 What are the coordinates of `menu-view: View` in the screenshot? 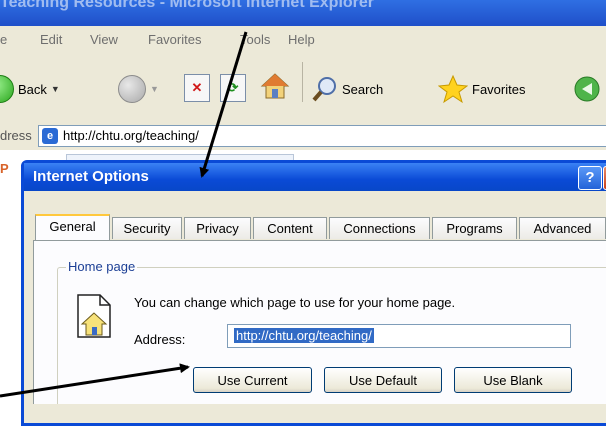 It's located at (104, 39).